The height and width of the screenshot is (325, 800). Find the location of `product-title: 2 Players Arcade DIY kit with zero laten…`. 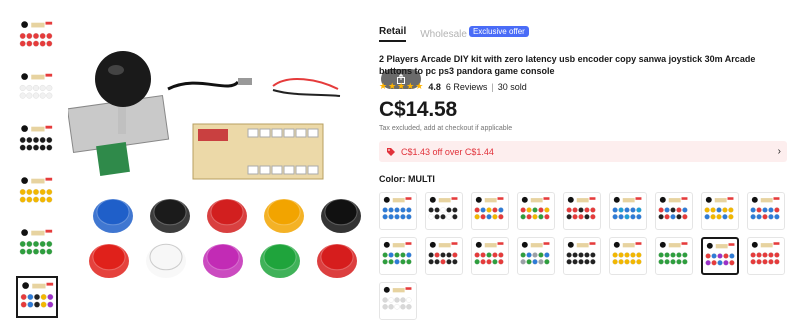

product-title: 2 Players Arcade DIY kit with zero laten… is located at coordinates (567, 65).